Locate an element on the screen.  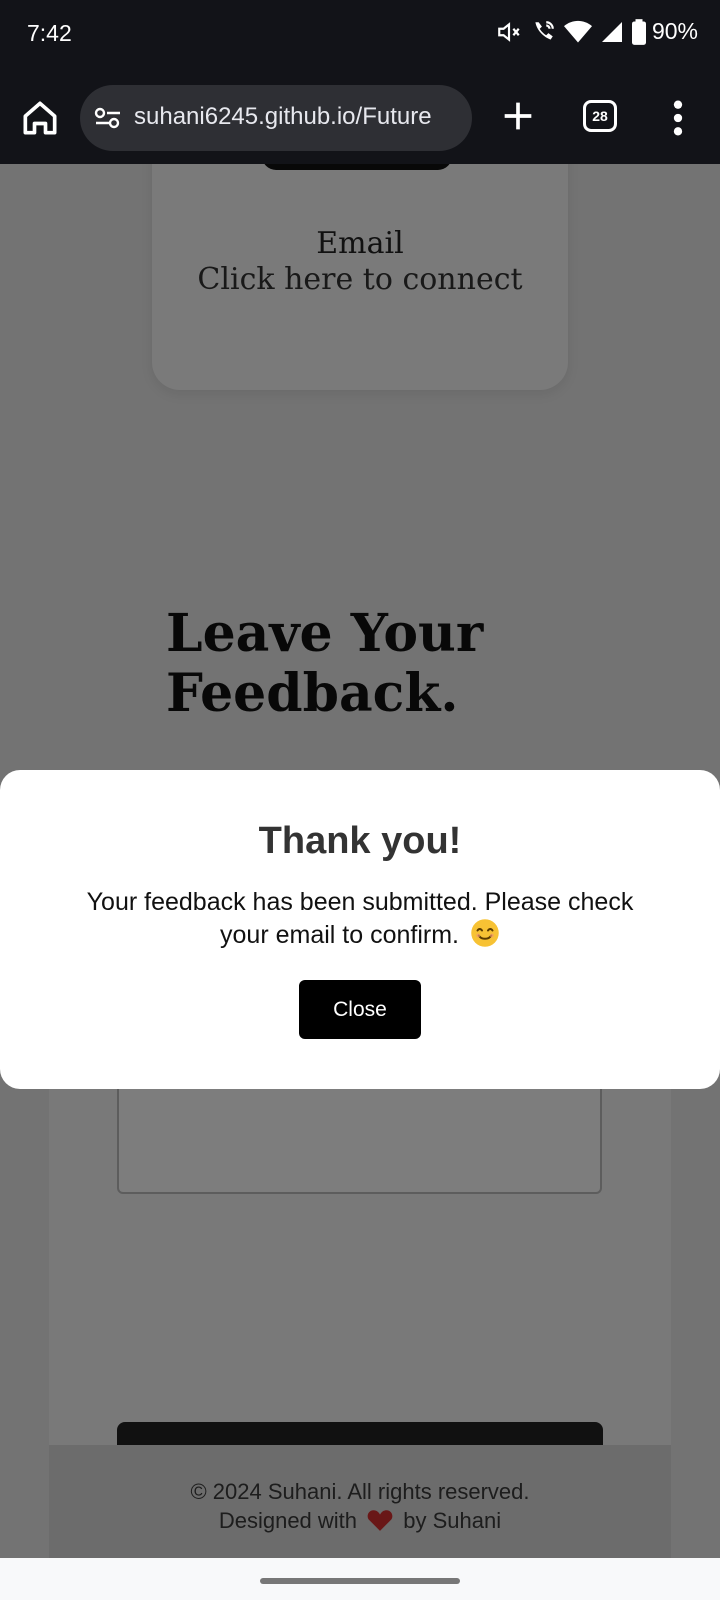
modal-title: Thank you! is located at coordinates (360, 841).